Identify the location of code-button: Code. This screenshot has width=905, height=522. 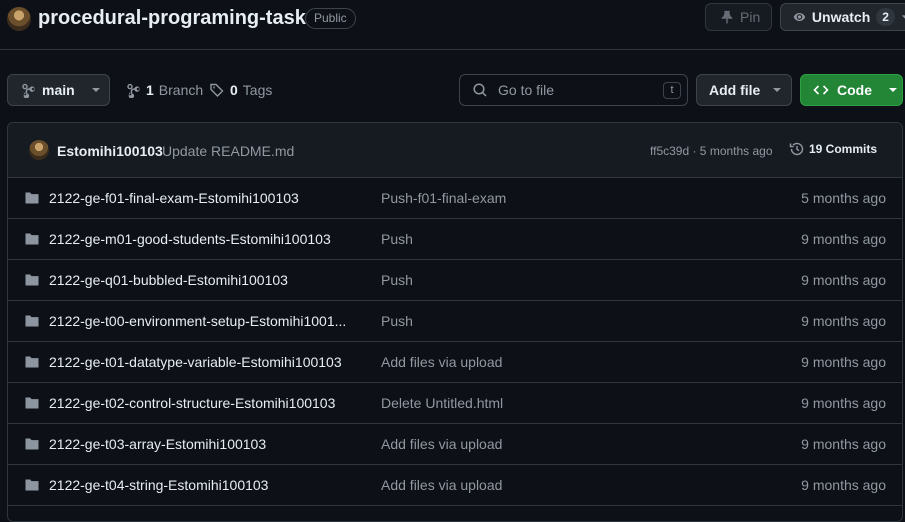
(851, 90).